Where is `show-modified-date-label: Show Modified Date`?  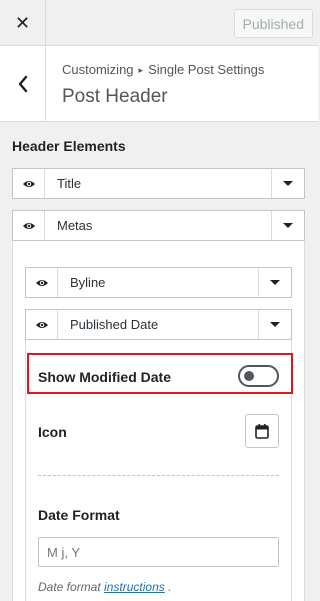 show-modified-date-label: Show Modified Date is located at coordinates (104, 377).